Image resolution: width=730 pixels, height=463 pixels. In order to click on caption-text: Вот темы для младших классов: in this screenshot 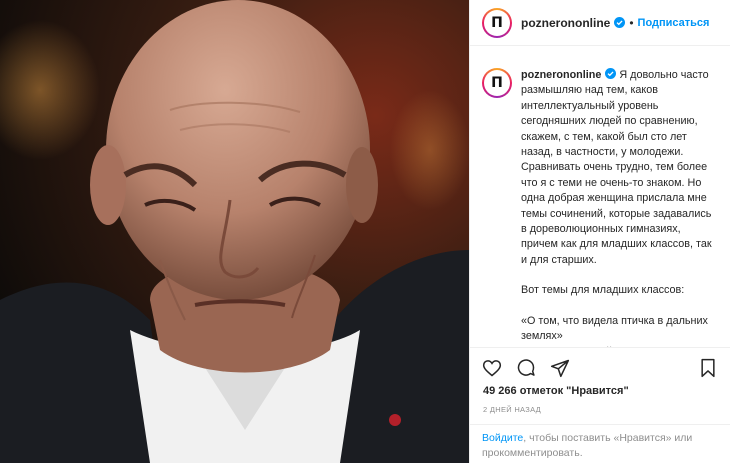, I will do `click(603, 290)`.